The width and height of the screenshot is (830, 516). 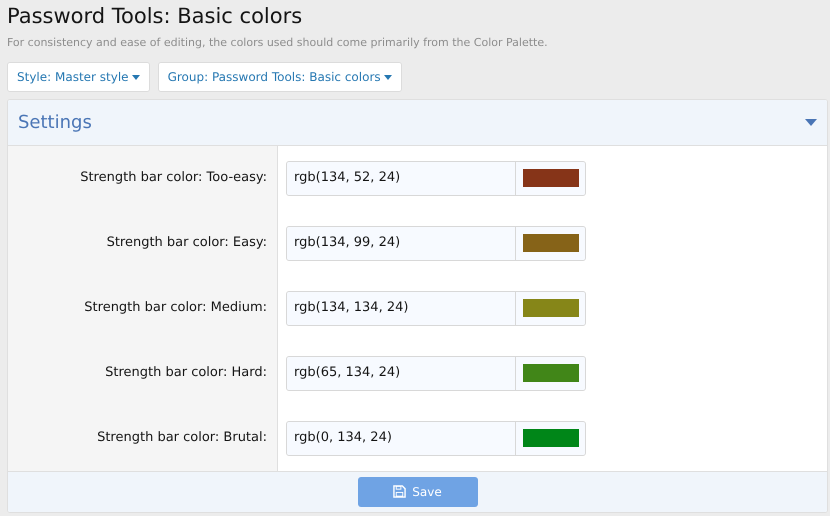 I want to click on page-description: For consistency and ease of editing, the colors used should come primarily from the Color Palette., so click(x=278, y=43).